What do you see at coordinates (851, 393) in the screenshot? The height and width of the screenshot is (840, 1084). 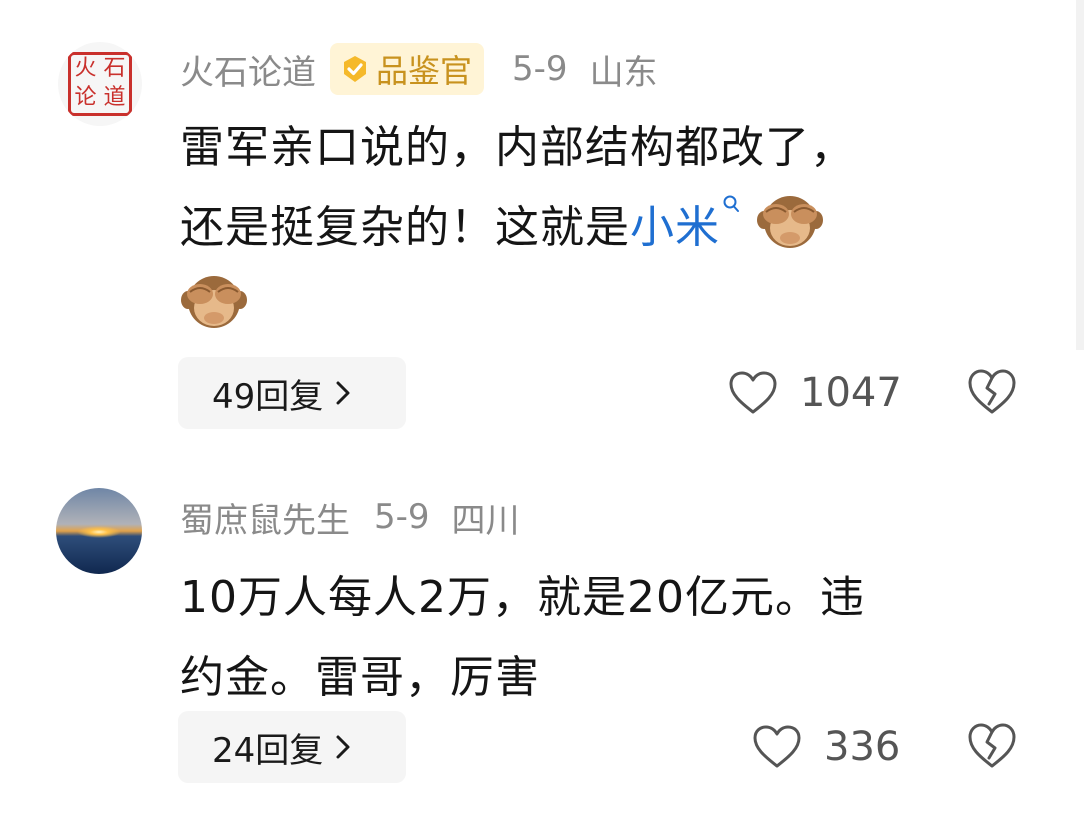 I see `like-count: 1047` at bounding box center [851, 393].